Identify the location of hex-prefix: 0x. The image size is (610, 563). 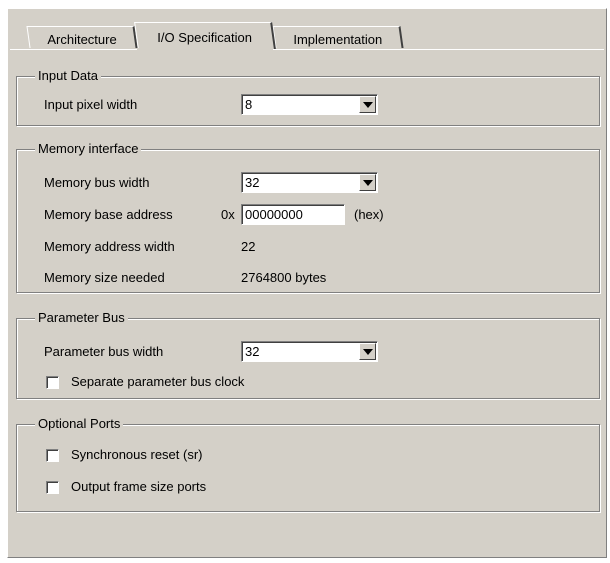
(228, 214).